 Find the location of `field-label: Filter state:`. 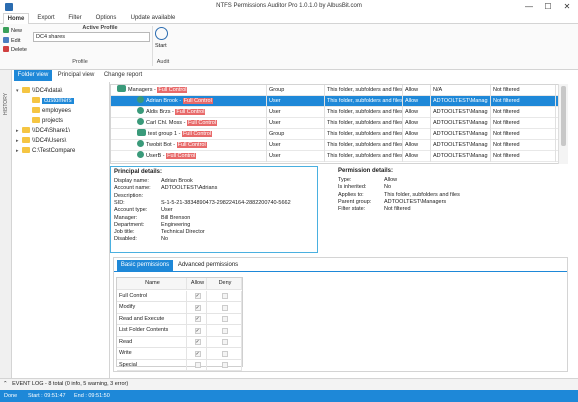

field-label: Filter state: is located at coordinates (352, 209).